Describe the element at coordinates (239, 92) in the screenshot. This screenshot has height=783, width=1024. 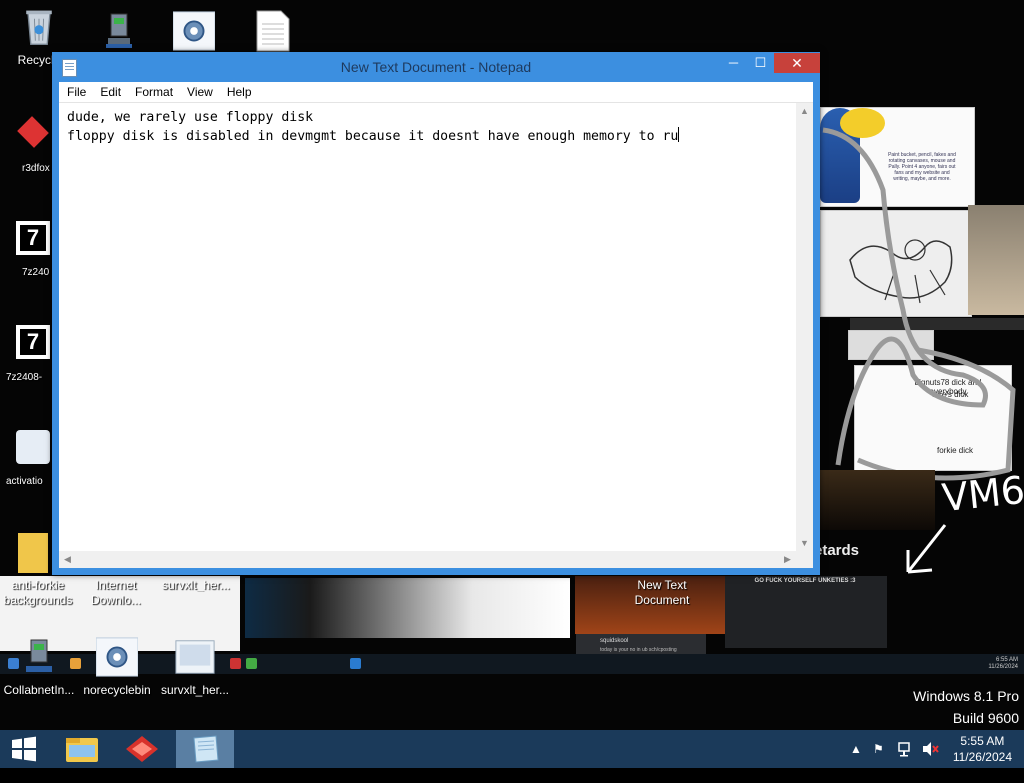
I see `menu-help: Help` at that location.